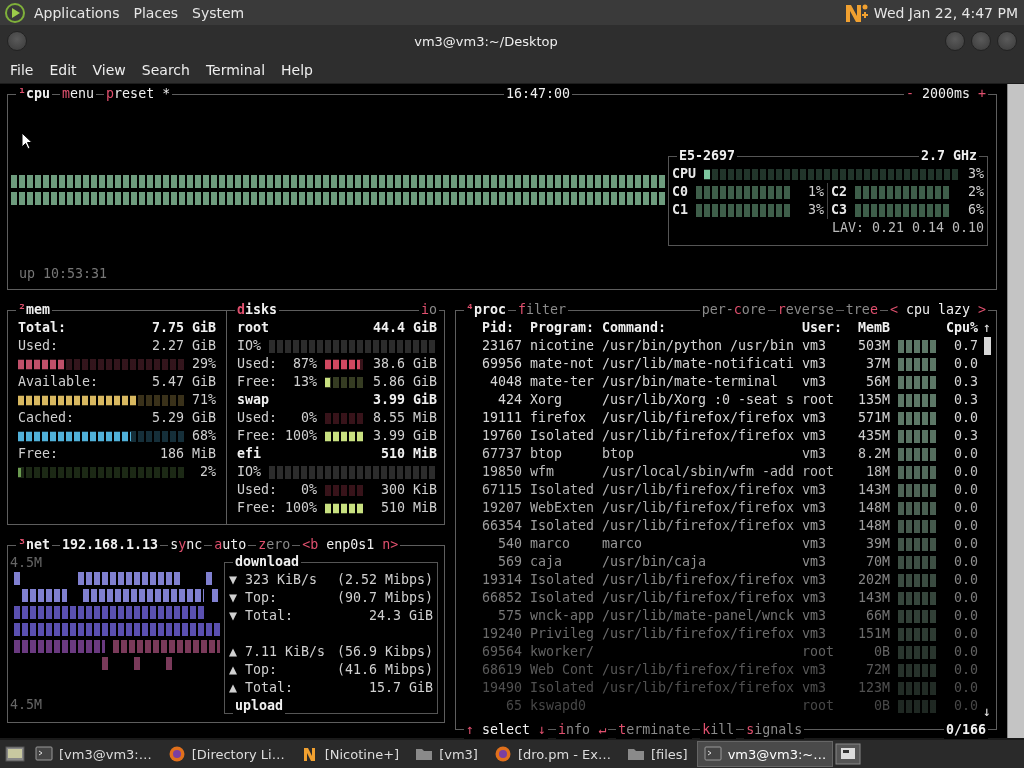 The width and height of the screenshot is (1024, 768). What do you see at coordinates (718, 730) in the screenshot?
I see `option-toggle: kill` at bounding box center [718, 730].